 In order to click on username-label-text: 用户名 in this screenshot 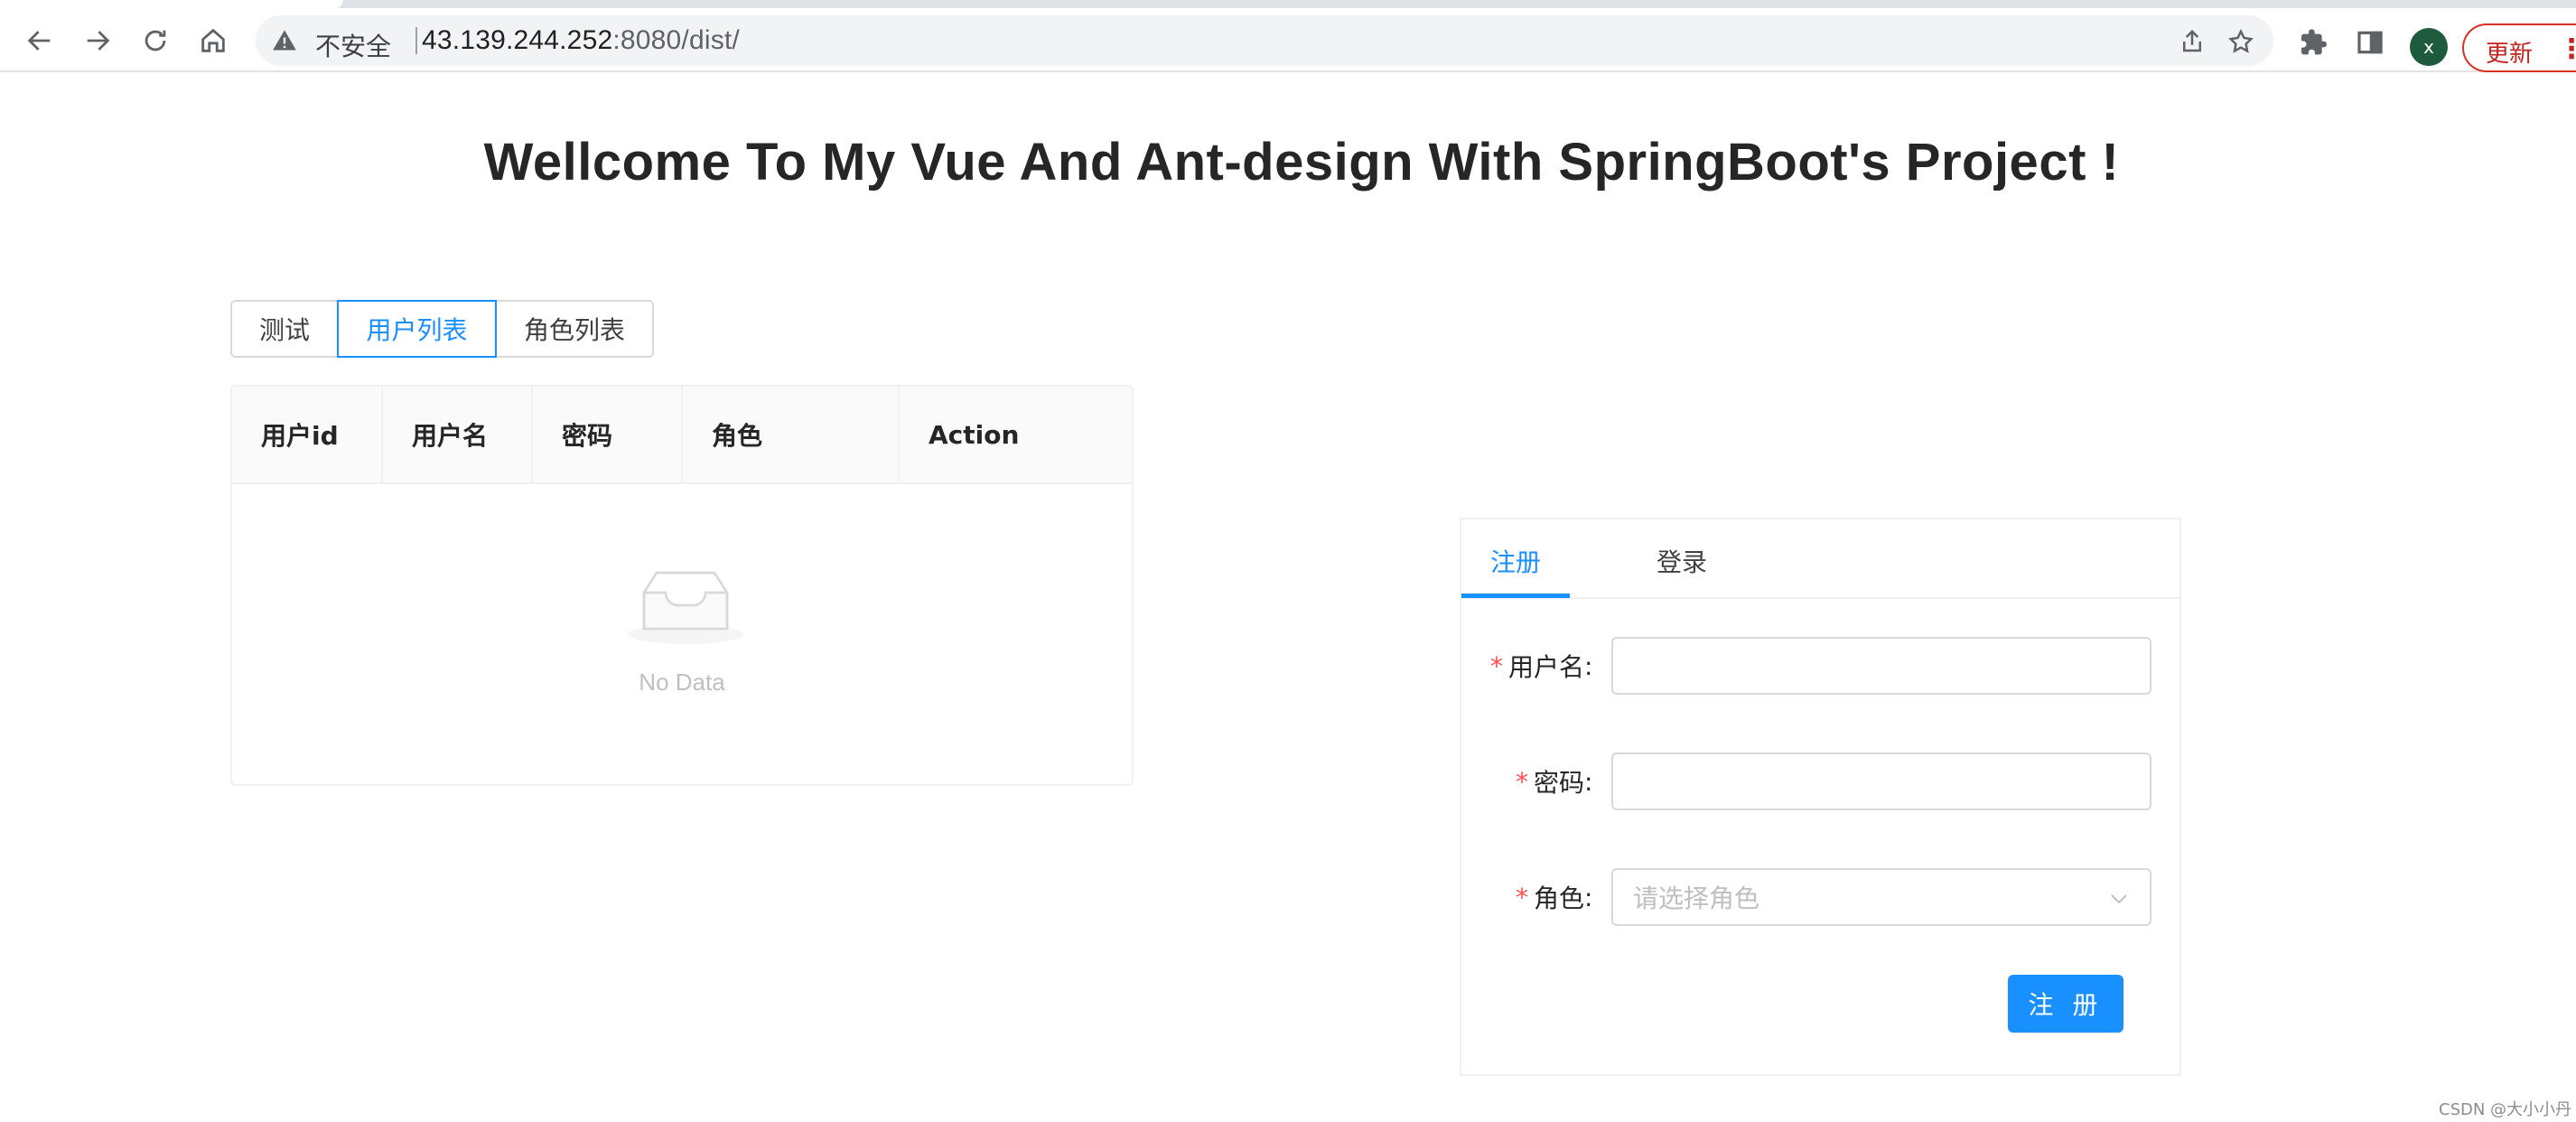, I will do `click(1546, 667)`.